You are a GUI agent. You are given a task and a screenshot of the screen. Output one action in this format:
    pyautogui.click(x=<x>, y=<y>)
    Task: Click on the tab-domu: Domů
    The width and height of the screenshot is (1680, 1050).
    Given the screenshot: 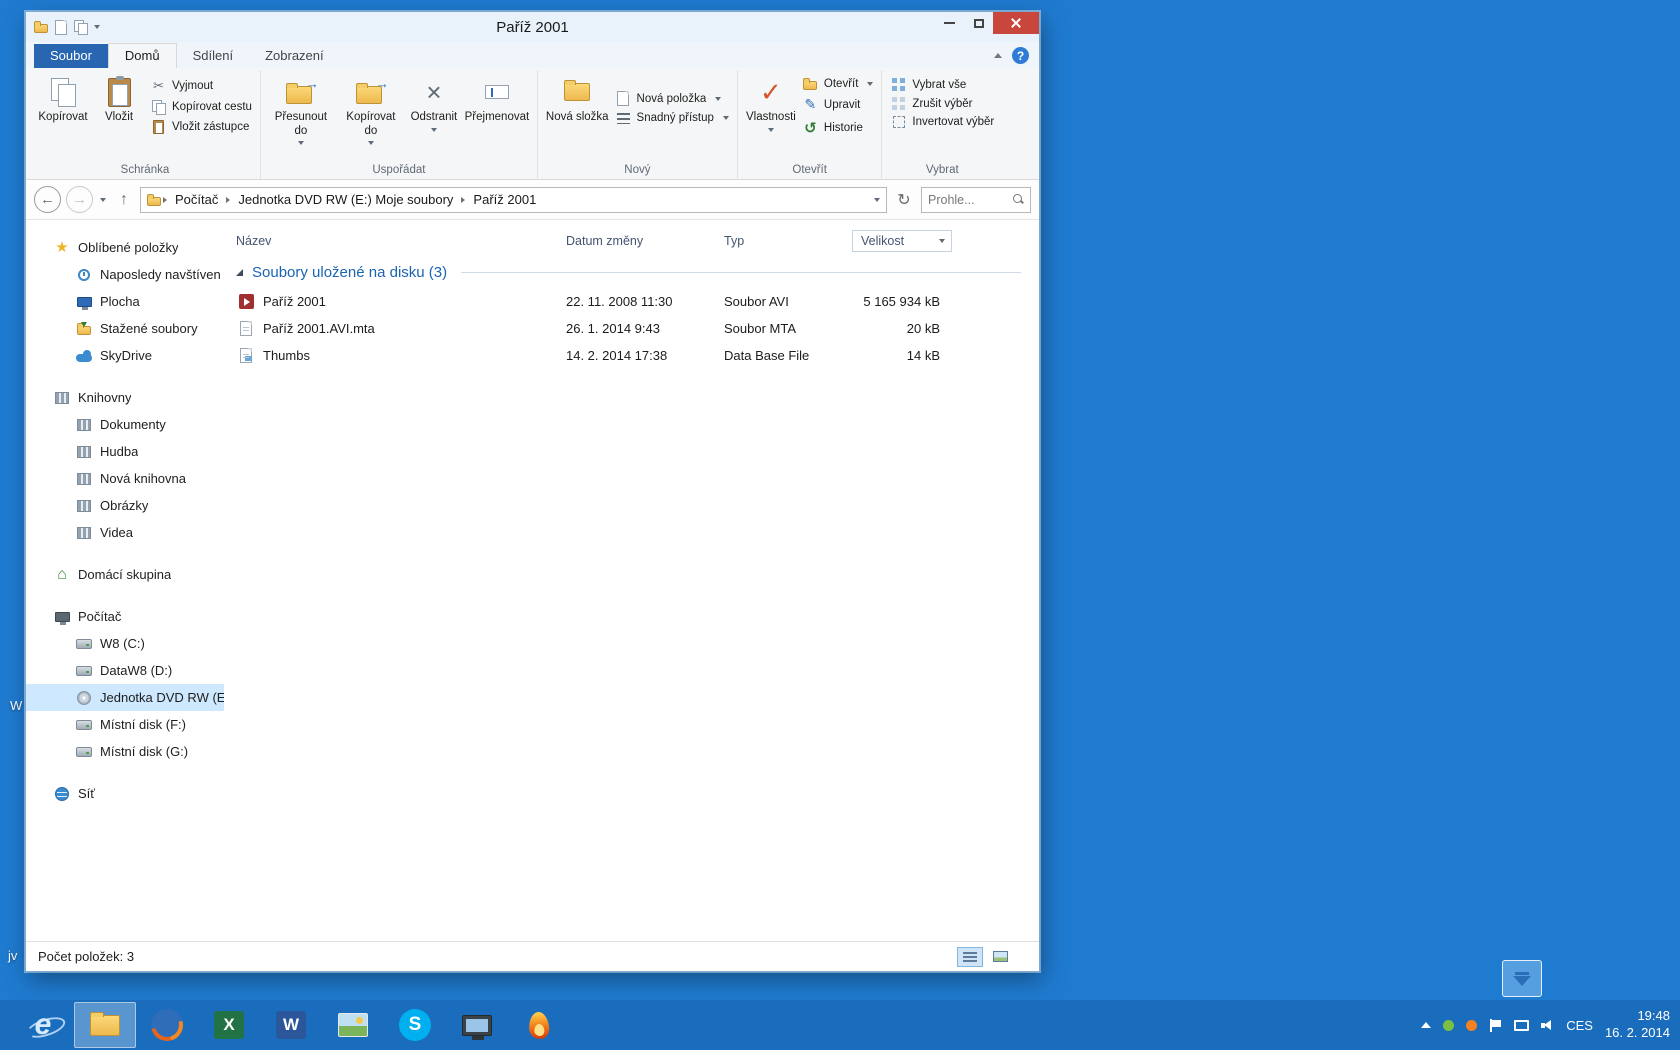 What is the action you would take?
    pyautogui.click(x=142, y=55)
    